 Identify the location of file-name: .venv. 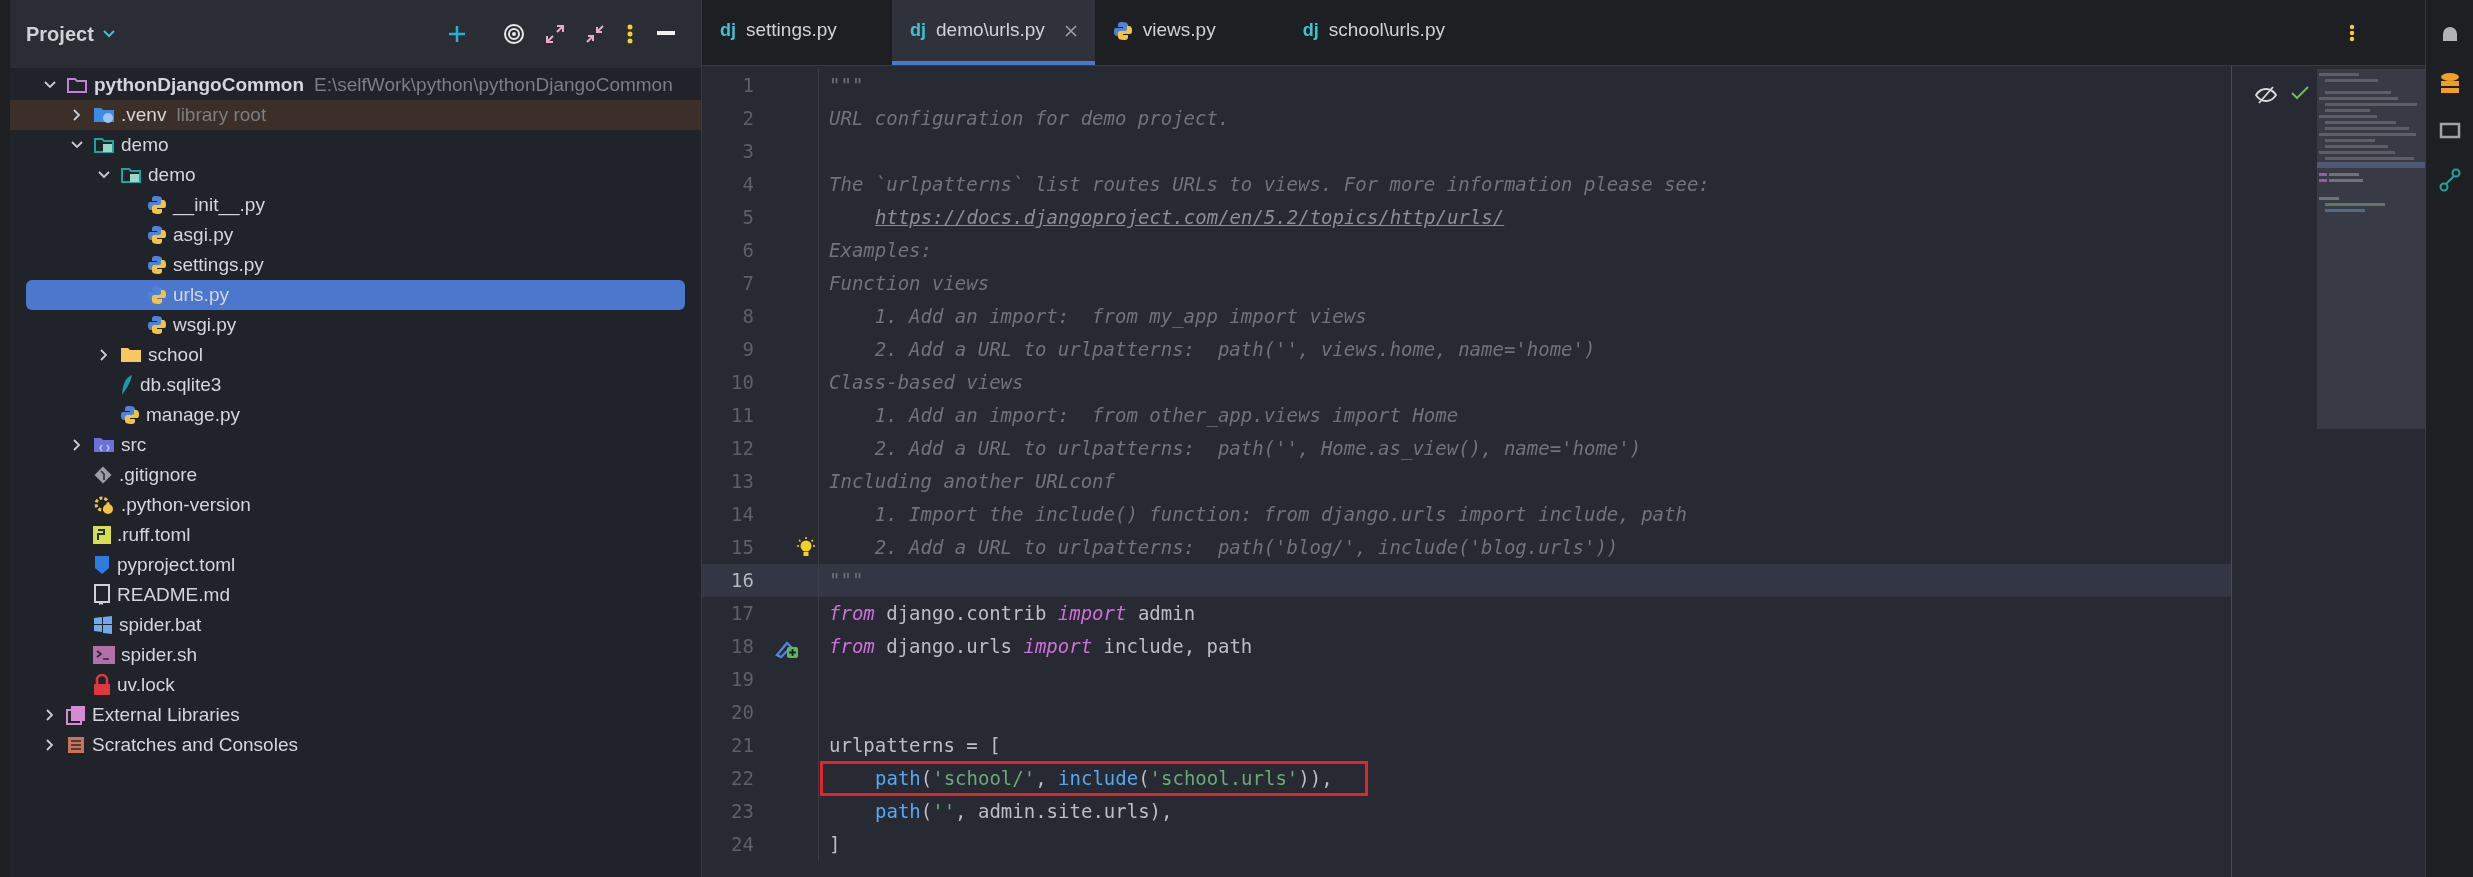
(144, 114).